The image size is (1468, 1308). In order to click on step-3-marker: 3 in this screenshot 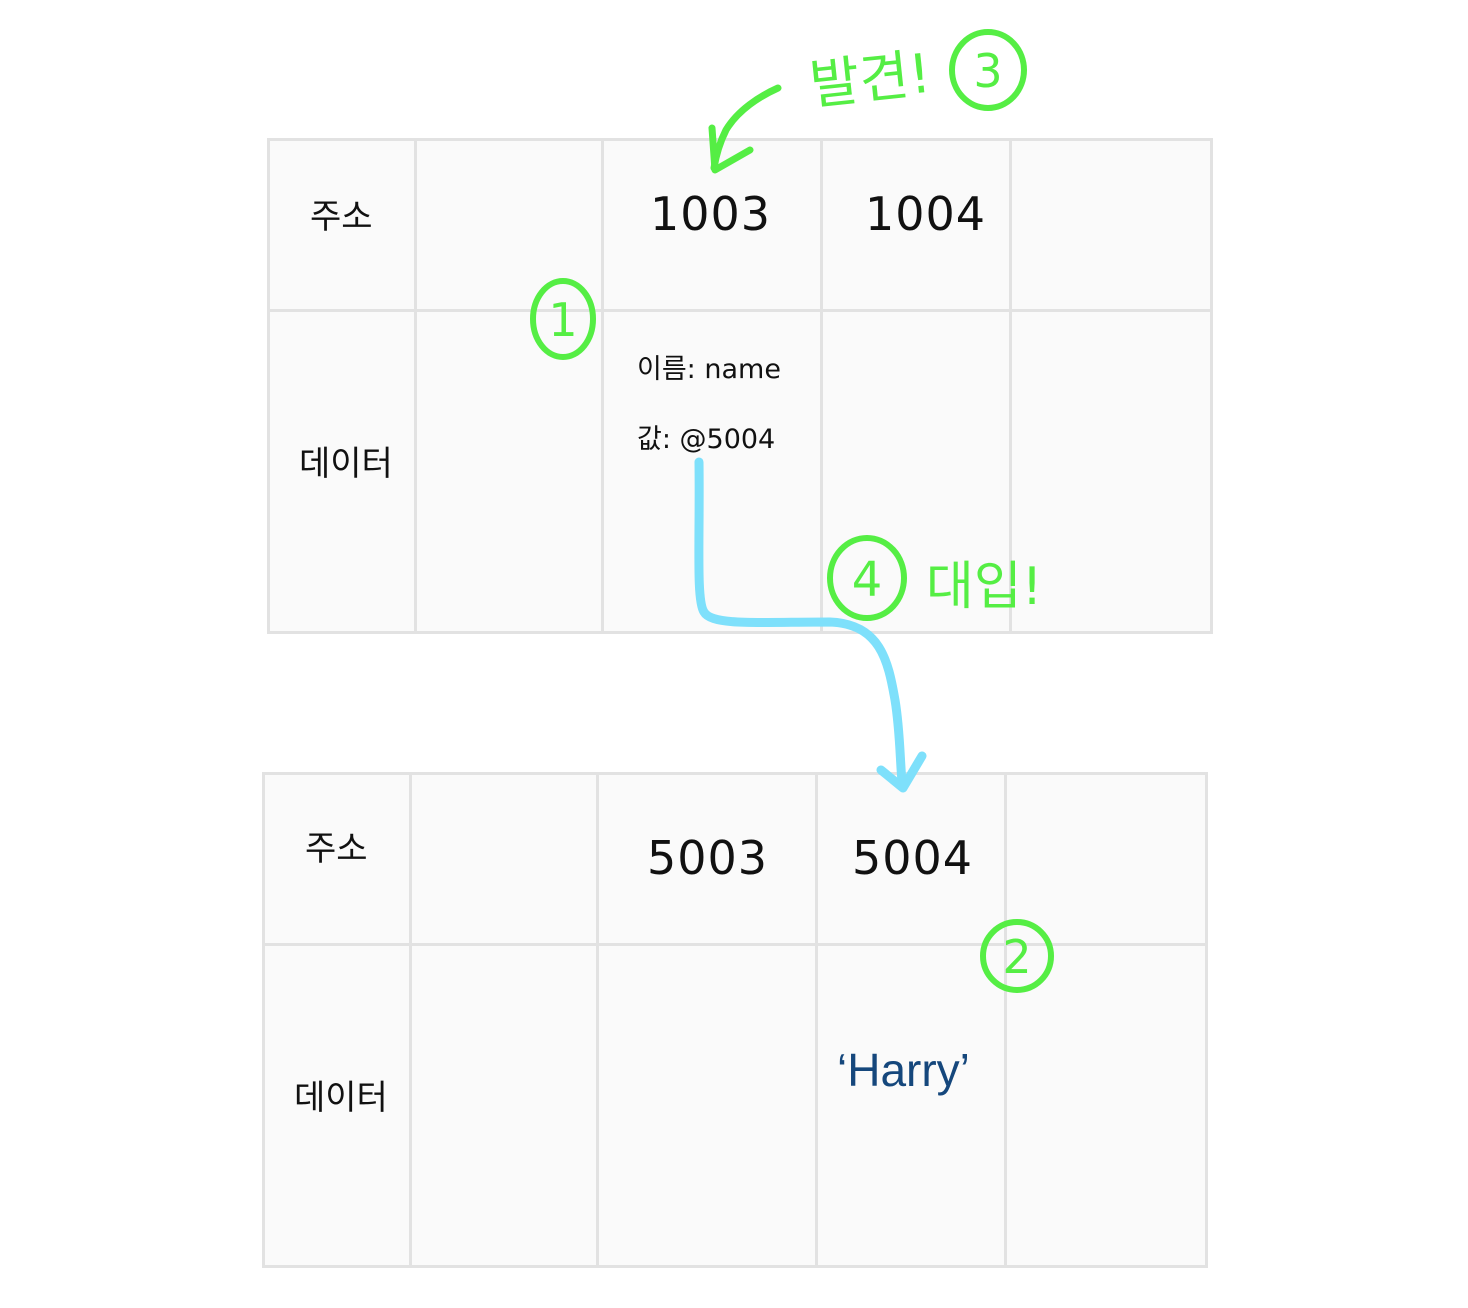, I will do `click(988, 70)`.